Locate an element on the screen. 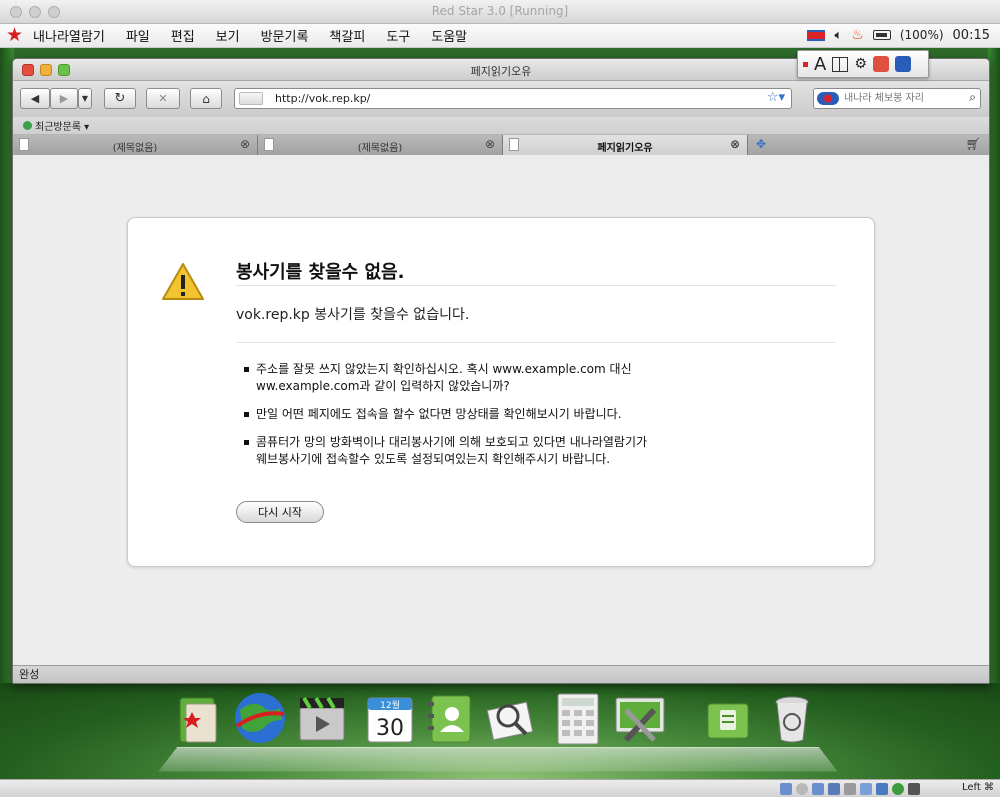  suggestion-text: ww.example.com과 같이 입력하지 않았습니까? is located at coordinates (383, 386).